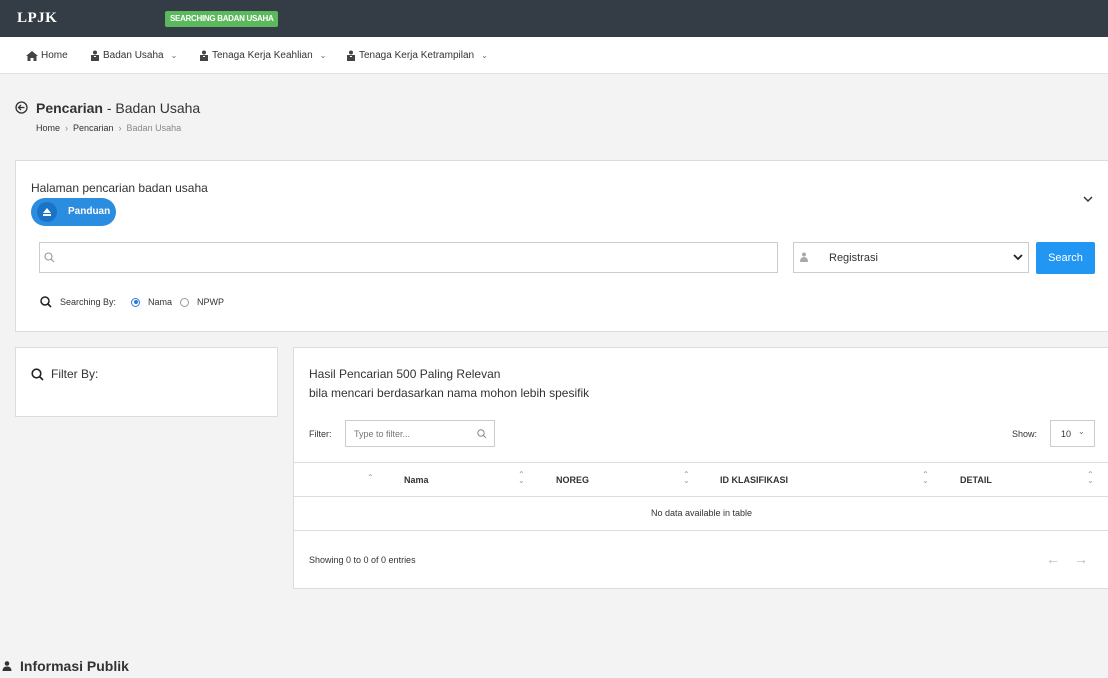 Image resolution: width=1108 pixels, height=678 pixels. Describe the element at coordinates (1065, 258) in the screenshot. I see `search-button: Search` at that location.